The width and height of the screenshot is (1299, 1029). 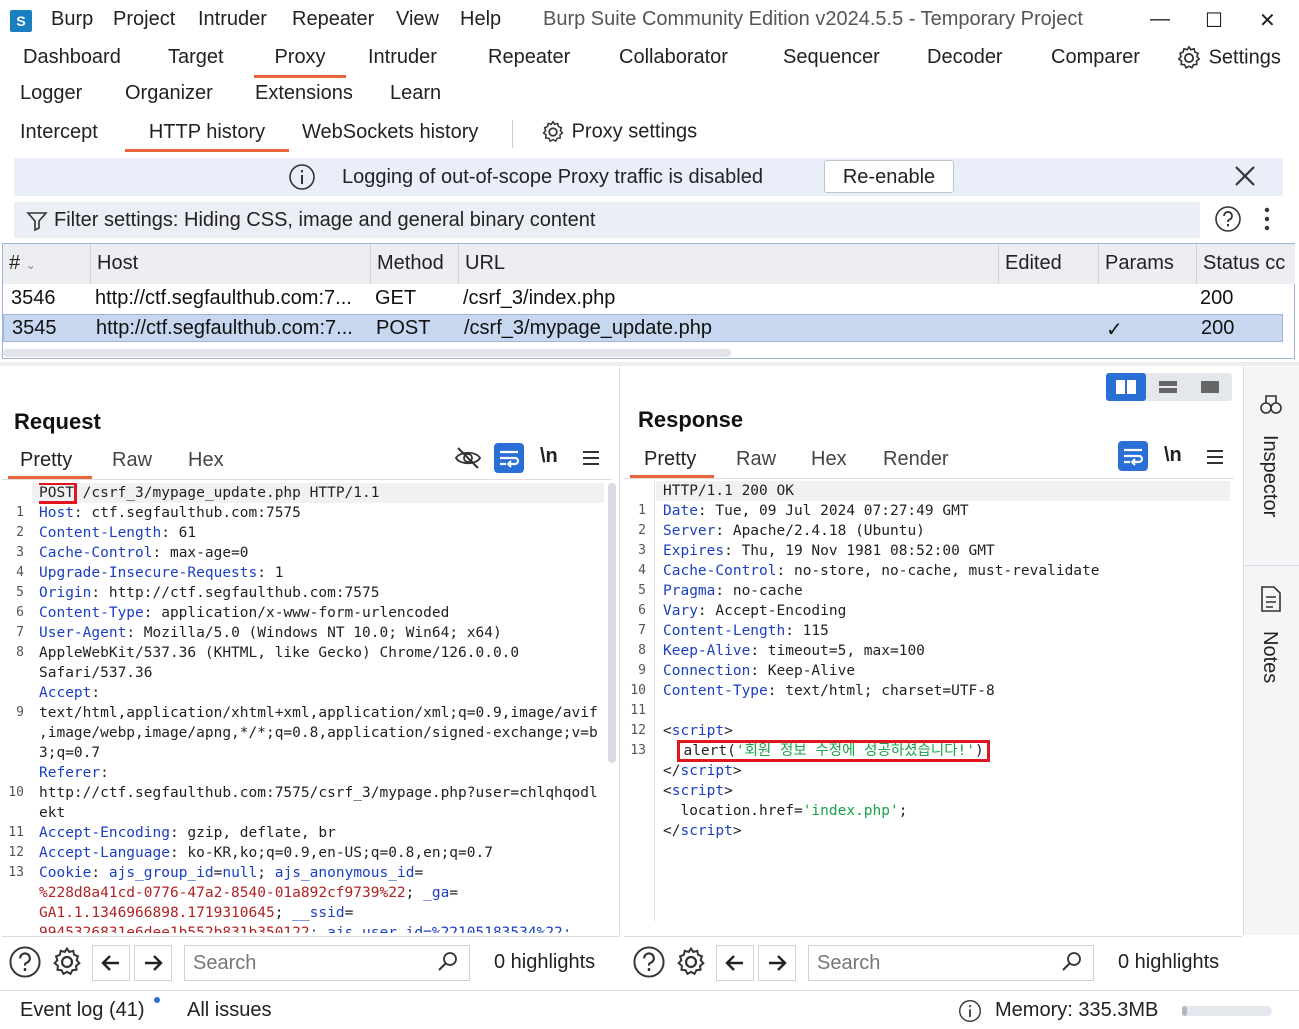 I want to click on request-title: Request, so click(x=57, y=421).